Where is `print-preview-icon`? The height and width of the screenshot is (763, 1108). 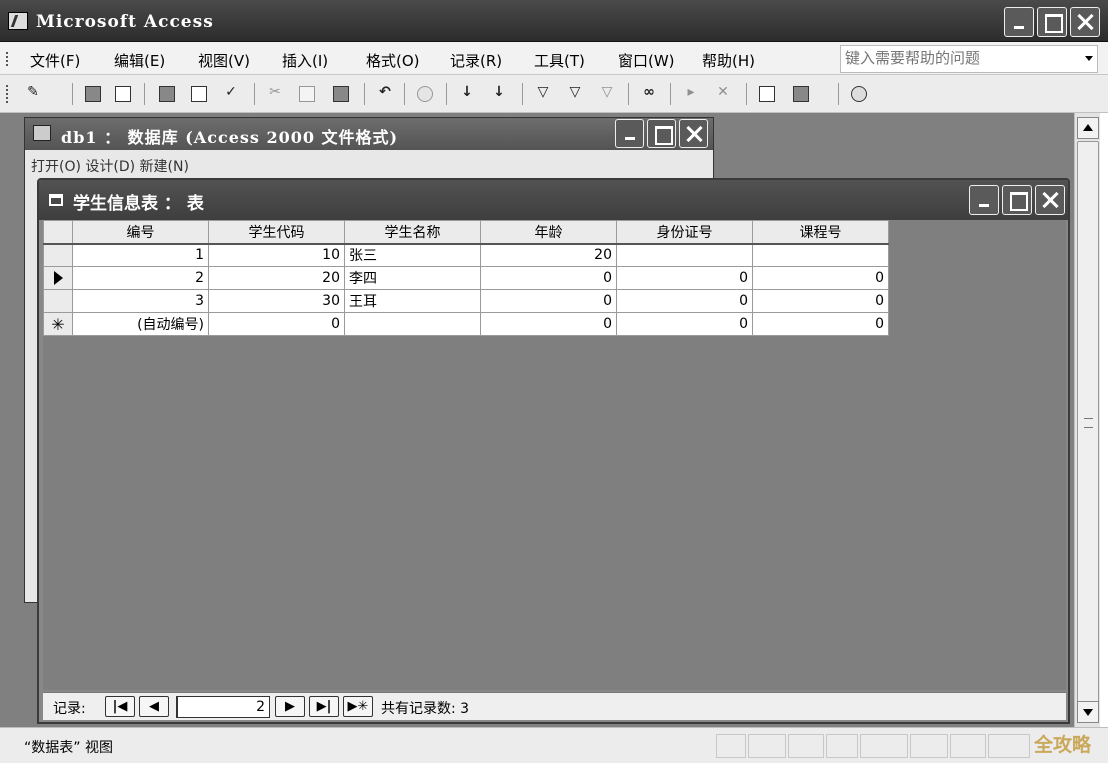
print-preview-icon is located at coordinates (199, 94).